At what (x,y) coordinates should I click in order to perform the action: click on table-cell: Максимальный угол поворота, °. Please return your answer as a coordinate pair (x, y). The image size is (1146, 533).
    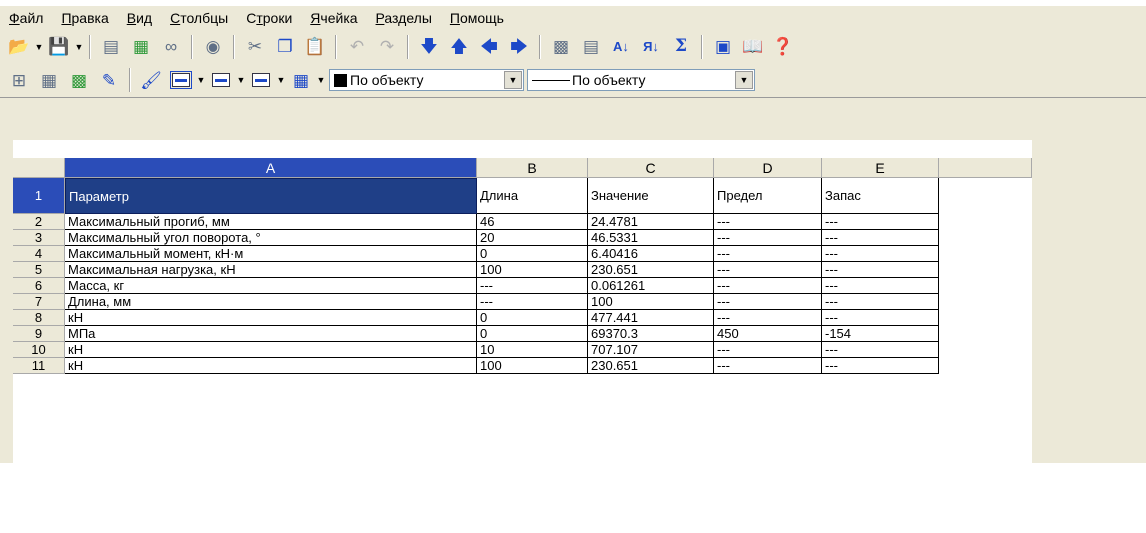
    Looking at the image, I should click on (271, 238).